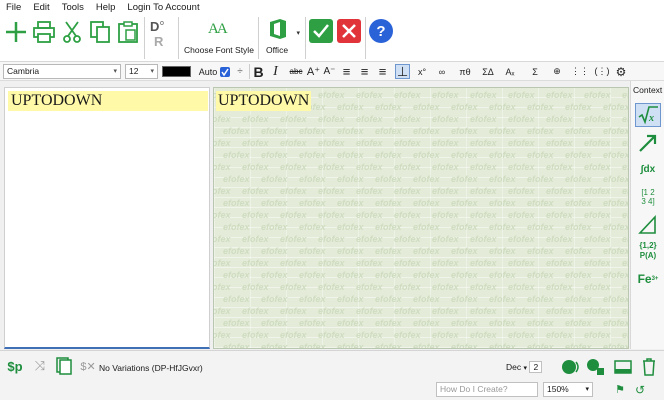 This screenshot has width=664, height=400. I want to click on subscript-icon: Aₓ, so click(510, 71).